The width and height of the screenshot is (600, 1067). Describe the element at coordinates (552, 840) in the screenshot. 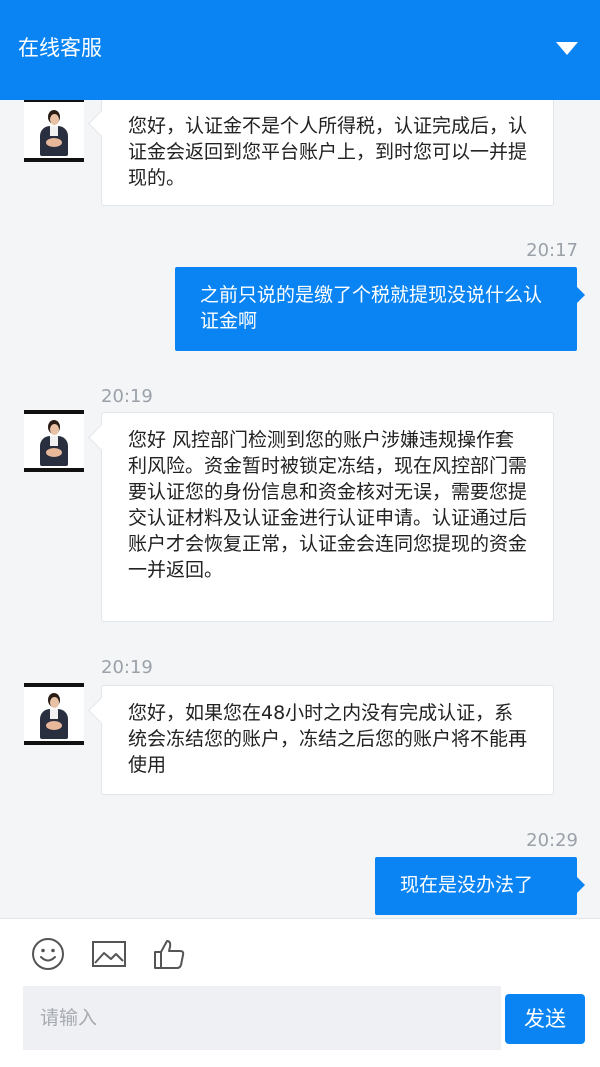

I see `message-timestamp: 20:29` at that location.